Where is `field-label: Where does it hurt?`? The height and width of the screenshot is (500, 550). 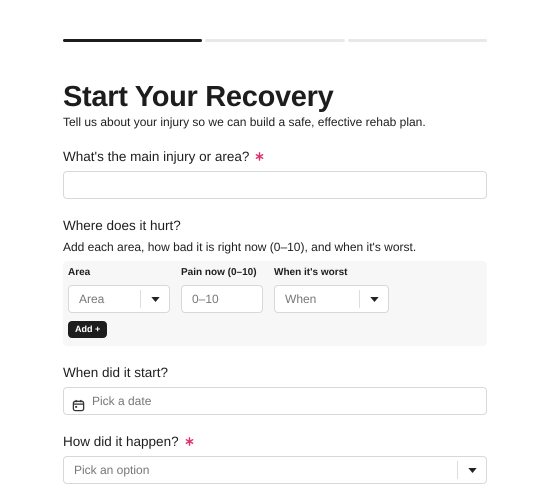
field-label: Where does it hurt? is located at coordinates (122, 225).